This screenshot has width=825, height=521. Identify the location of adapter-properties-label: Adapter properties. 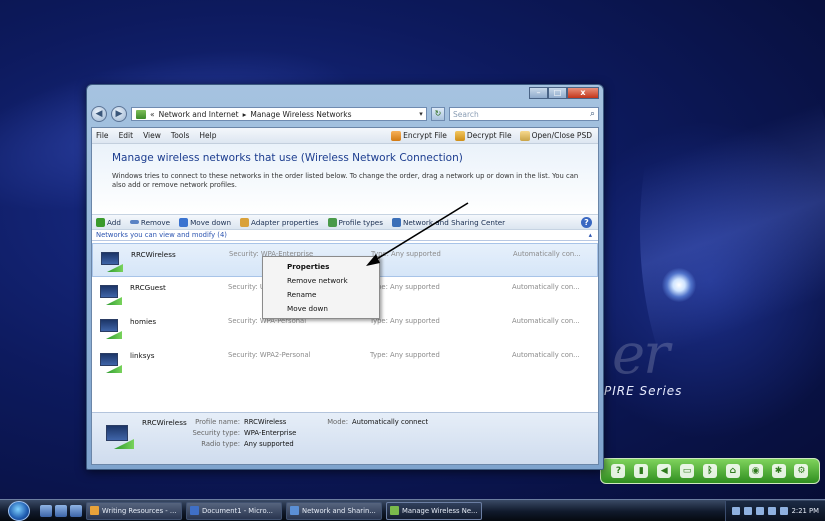
(285, 222).